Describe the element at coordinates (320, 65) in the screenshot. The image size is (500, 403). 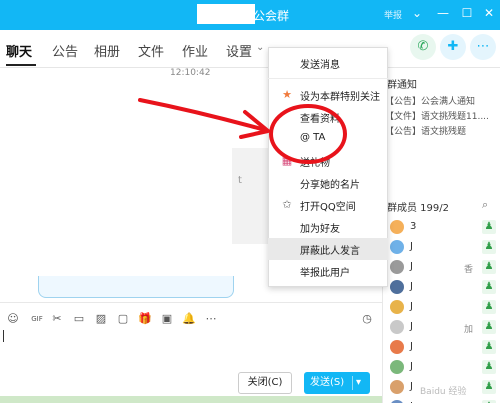
I see `menu-item-label: 发送消息` at that location.